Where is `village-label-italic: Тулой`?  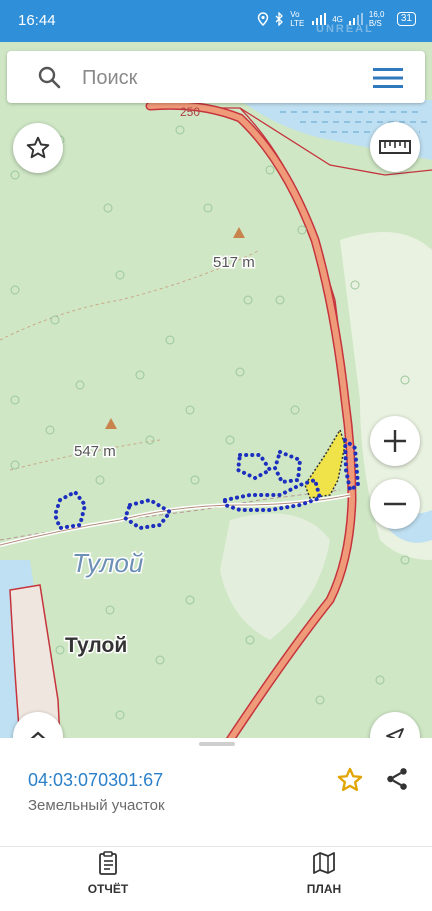 village-label-italic: Тулой is located at coordinates (107, 563).